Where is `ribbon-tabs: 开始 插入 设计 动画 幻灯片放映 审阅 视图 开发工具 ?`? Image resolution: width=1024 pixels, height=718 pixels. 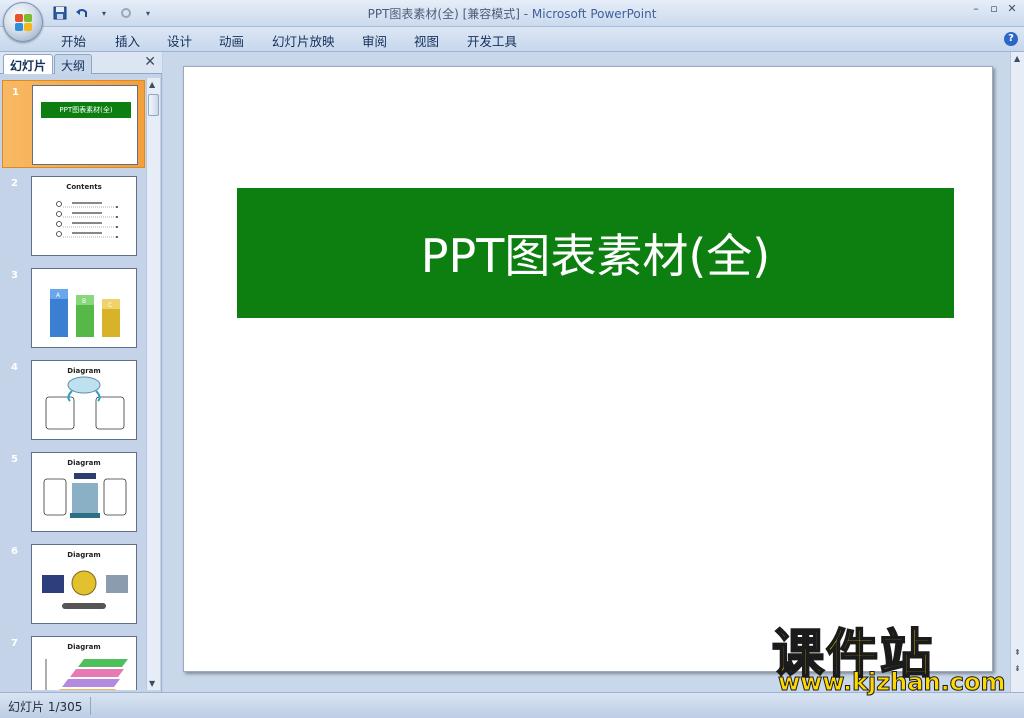
ribbon-tabs: 开始 插入 设计 动画 幻灯片放映 审阅 视图 开发工具 ? is located at coordinates (512, 39).